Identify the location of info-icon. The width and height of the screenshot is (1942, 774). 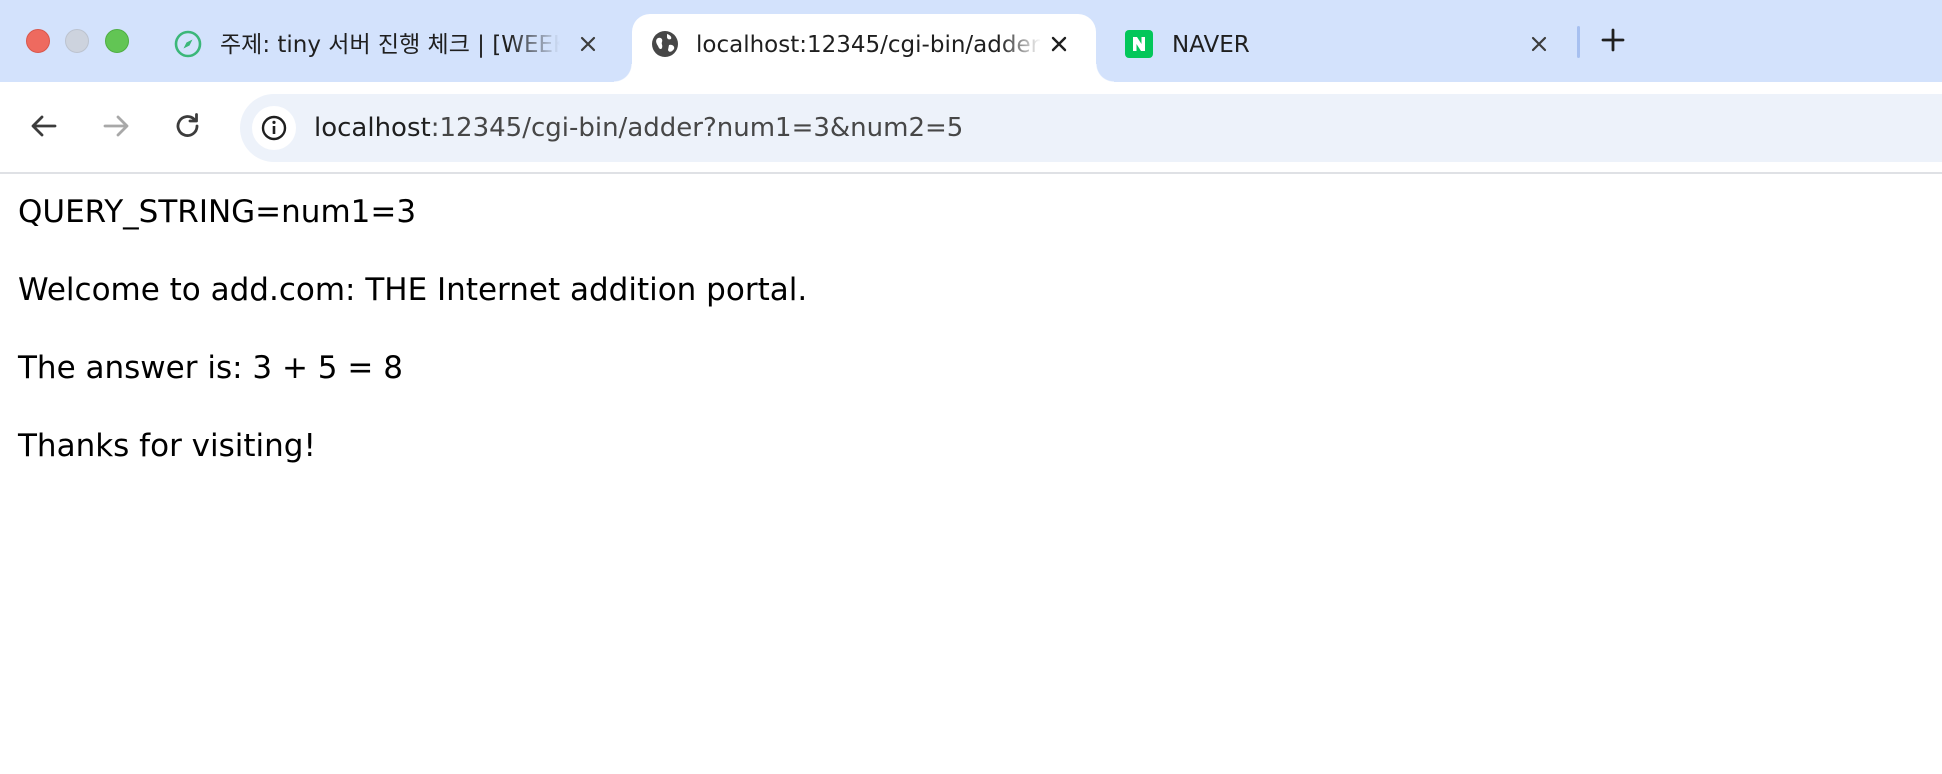
(274, 128).